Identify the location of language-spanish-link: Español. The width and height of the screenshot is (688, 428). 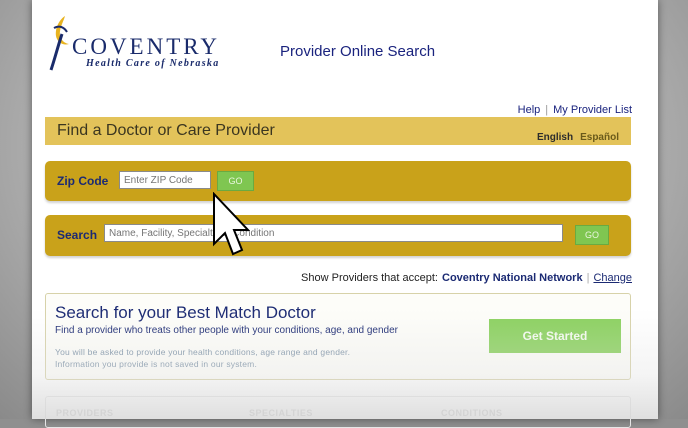
(599, 137).